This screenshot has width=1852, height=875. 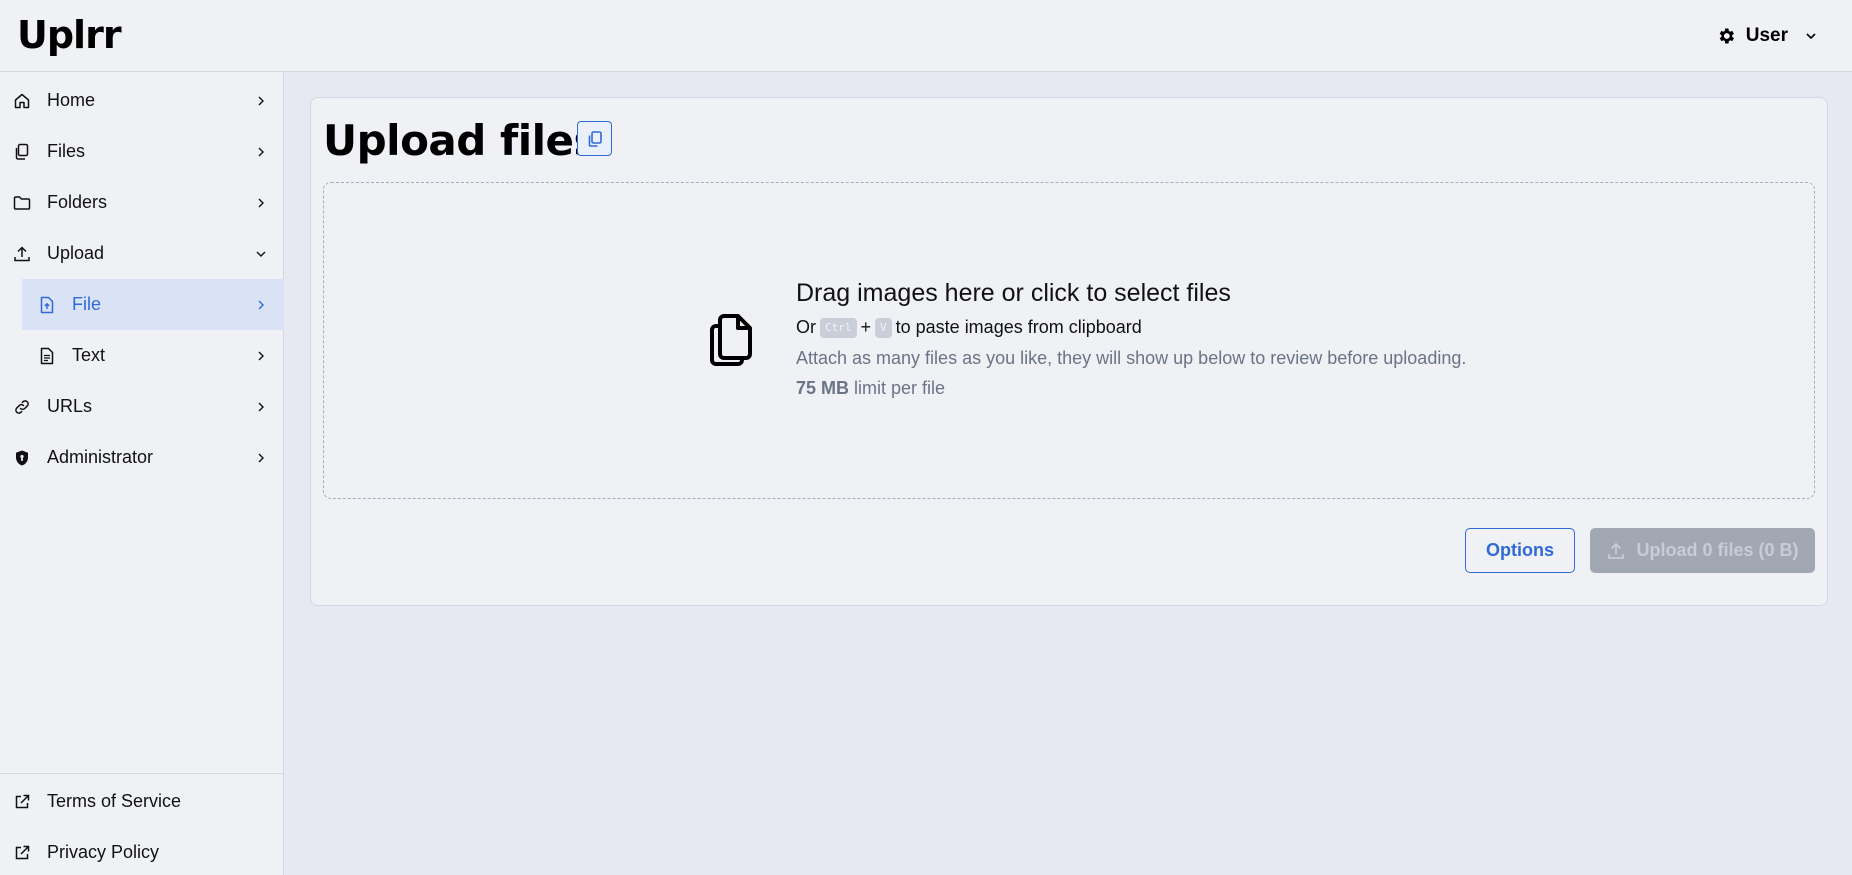 I want to click on sidebar-item-label: Home, so click(x=71, y=100).